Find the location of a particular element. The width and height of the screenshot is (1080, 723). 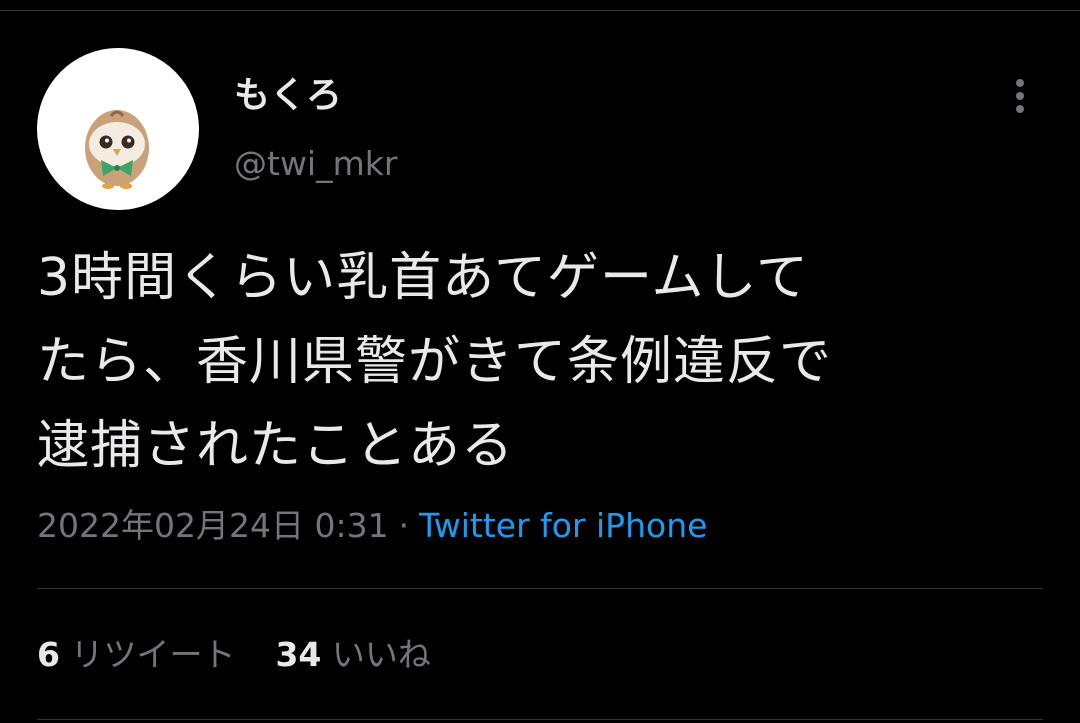

retweets-label: リツイート is located at coordinates (153, 654).